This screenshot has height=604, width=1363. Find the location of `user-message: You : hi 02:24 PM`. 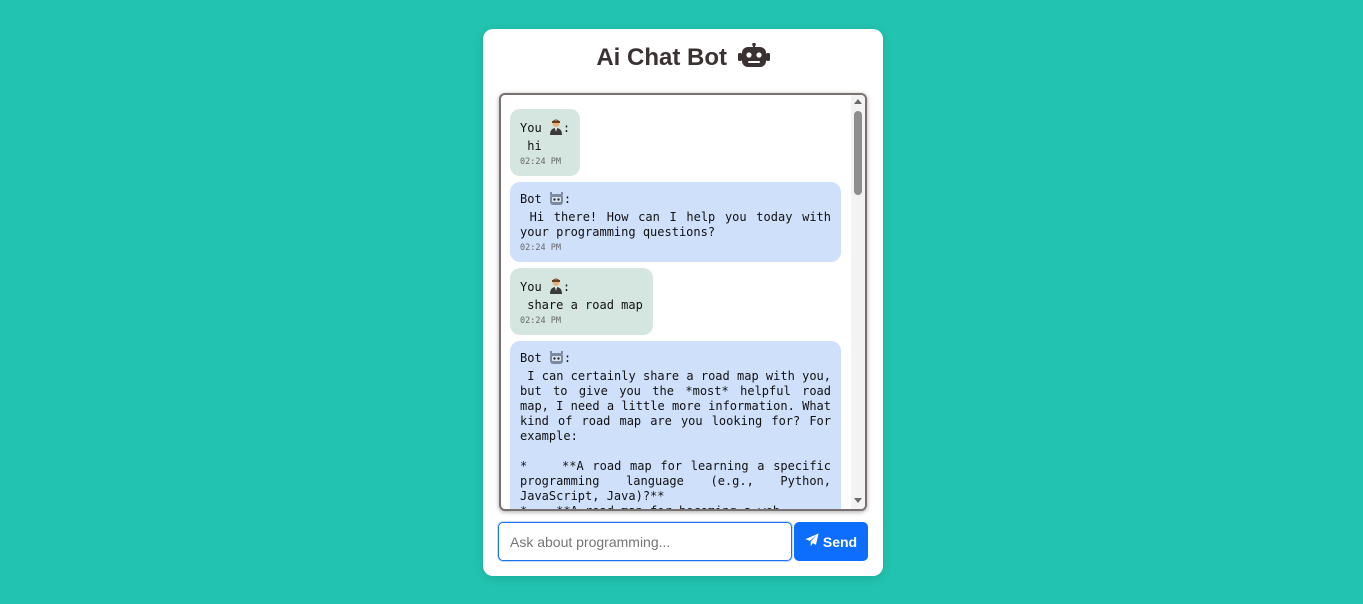

user-message: You : hi 02:24 PM is located at coordinates (545, 142).